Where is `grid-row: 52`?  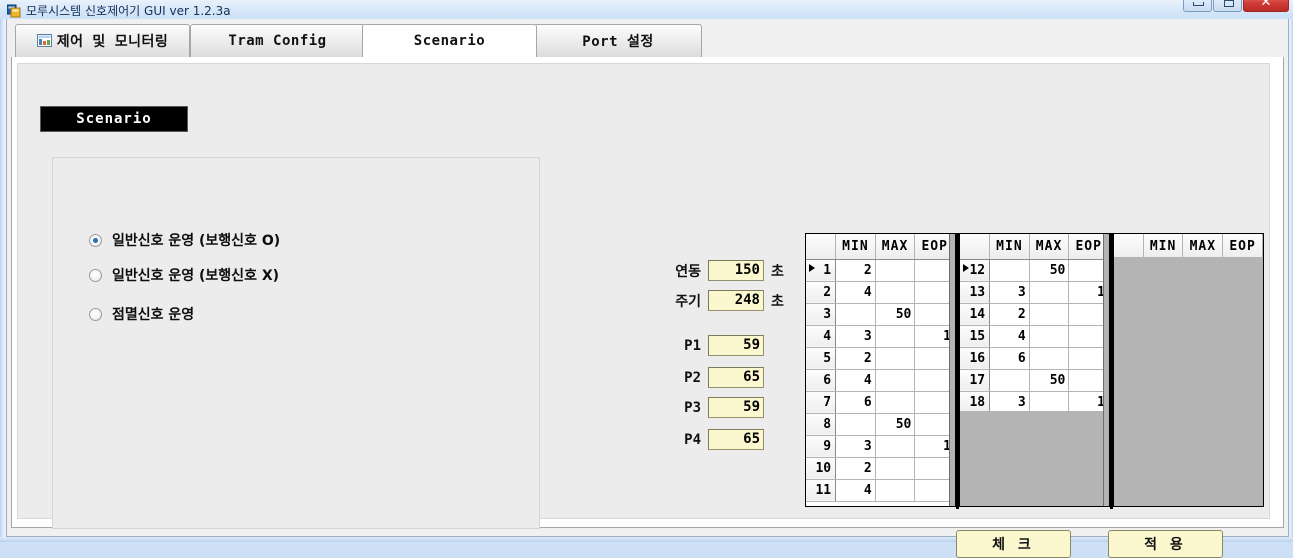 grid-row: 52 is located at coordinates (880, 358).